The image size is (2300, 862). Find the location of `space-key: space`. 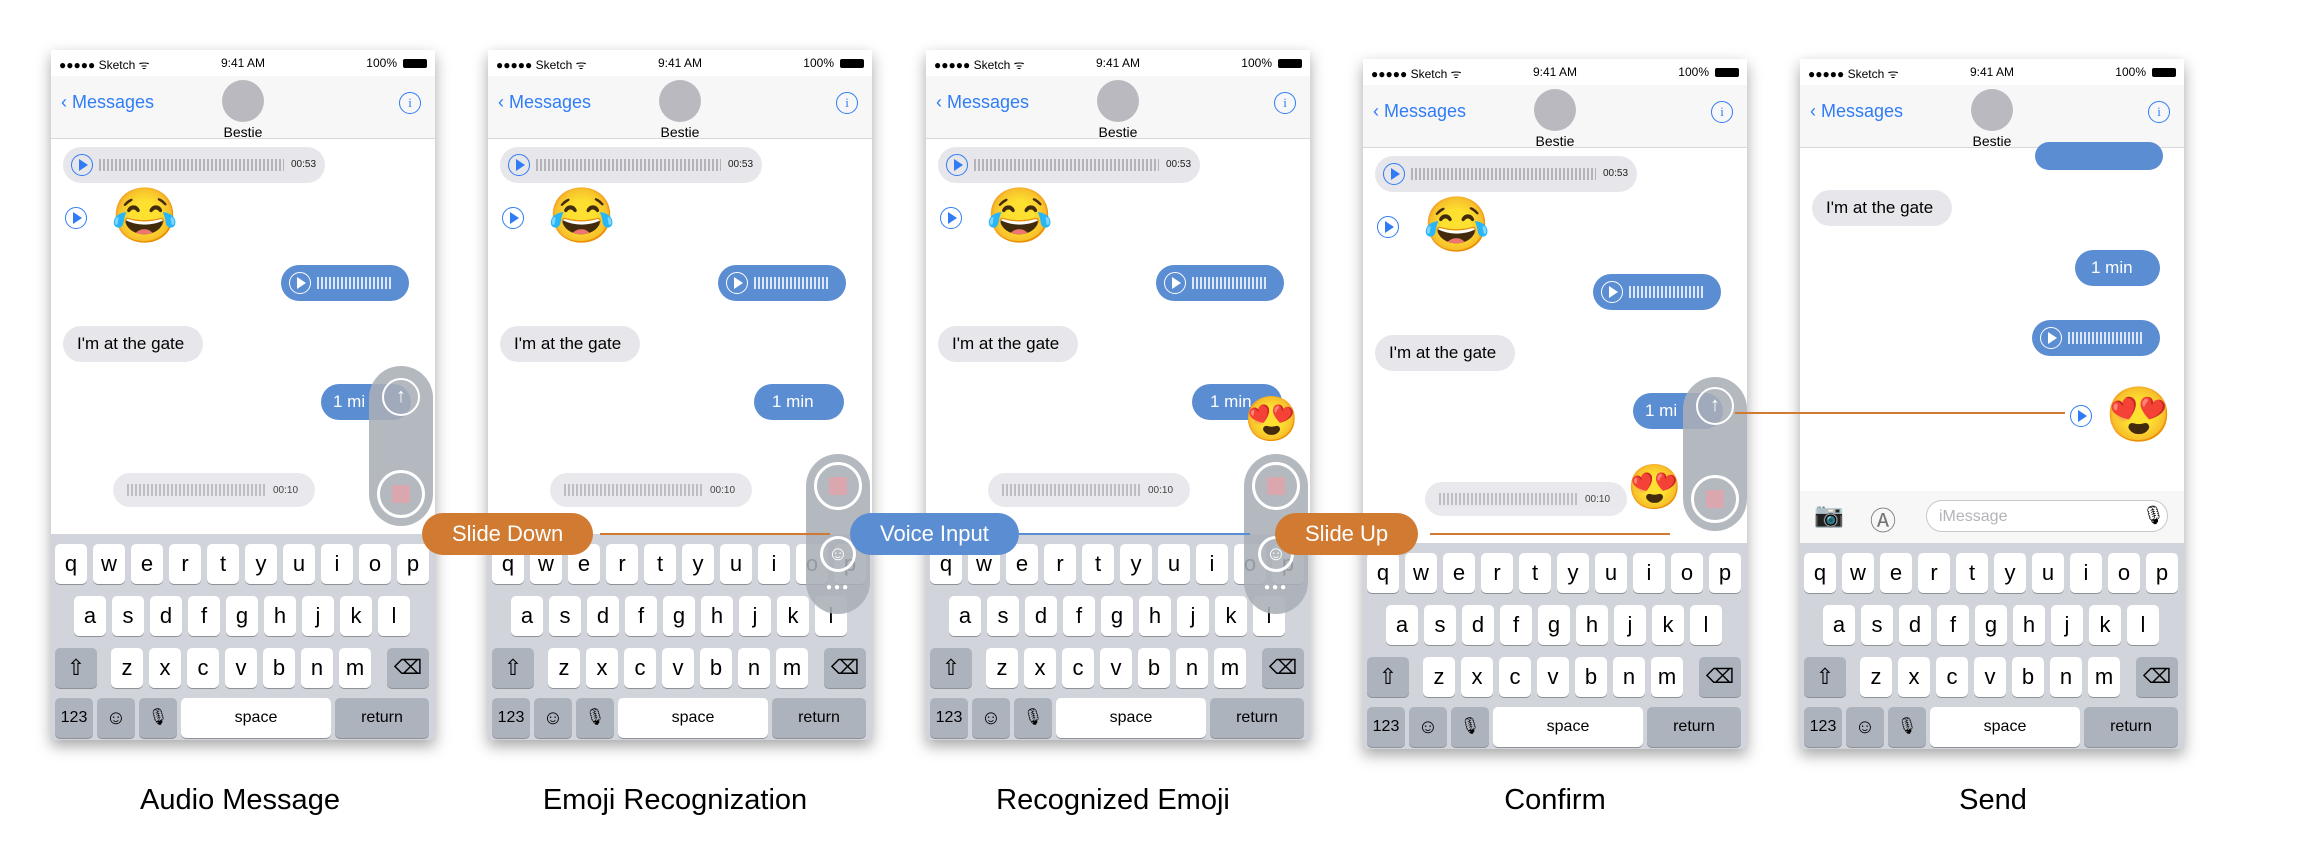

space-key: space is located at coordinates (1131, 718).